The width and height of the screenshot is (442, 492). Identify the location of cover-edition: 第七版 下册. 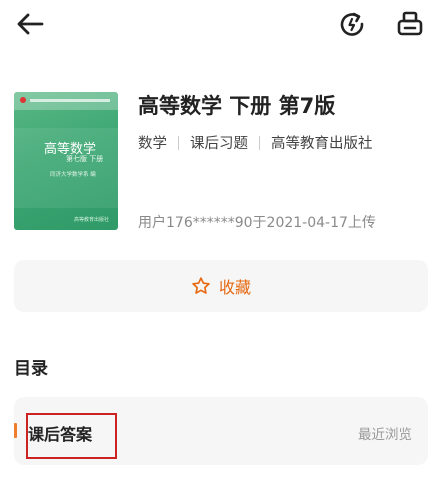
(85, 159).